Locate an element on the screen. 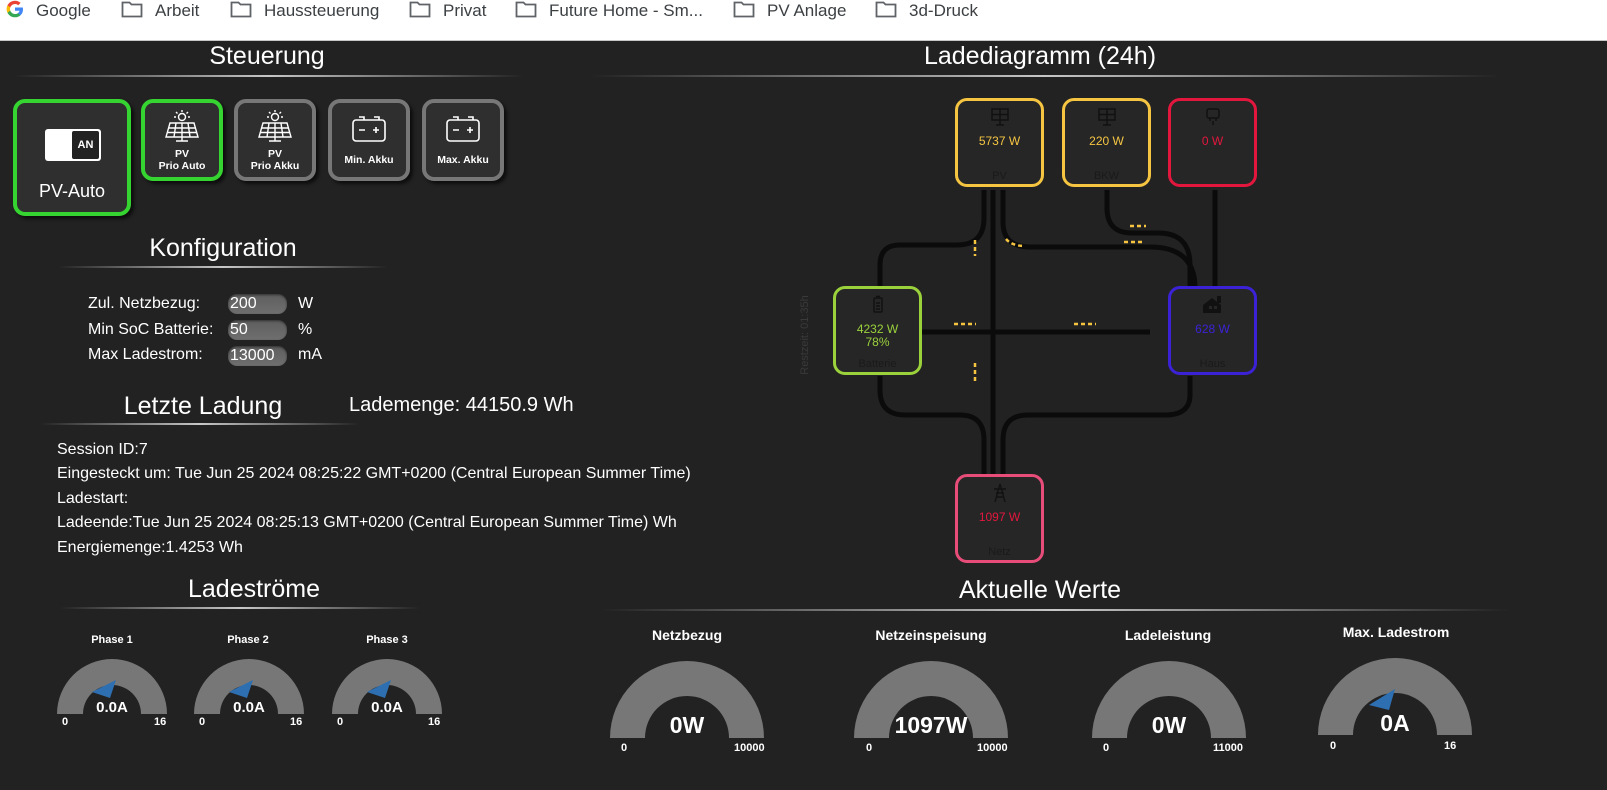 The height and width of the screenshot is (790, 1607). node-auto: 0 W is located at coordinates (1212, 142).